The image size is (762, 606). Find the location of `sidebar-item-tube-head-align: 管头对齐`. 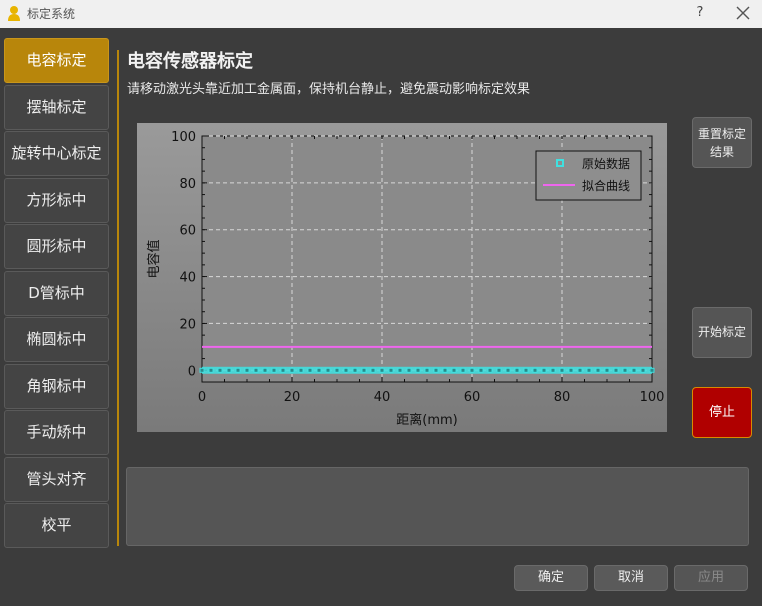

sidebar-item-tube-head-align: 管头对齐 is located at coordinates (56, 479).